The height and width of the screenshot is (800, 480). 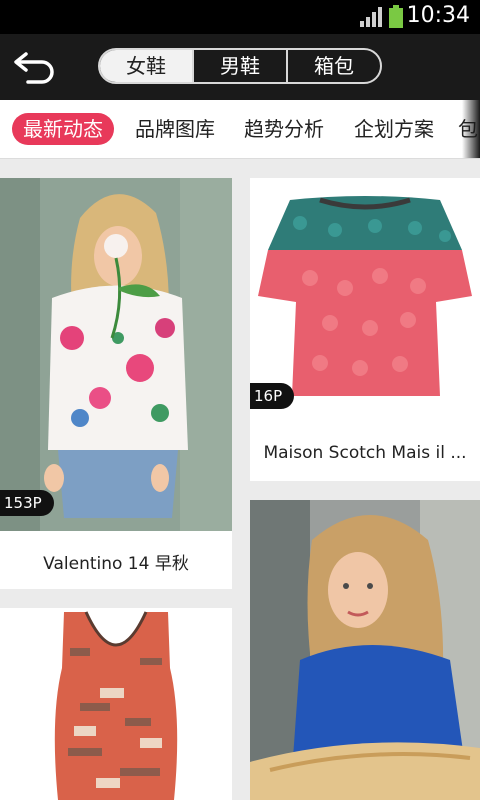 I want to click on battery-icon, so click(x=396, y=16).